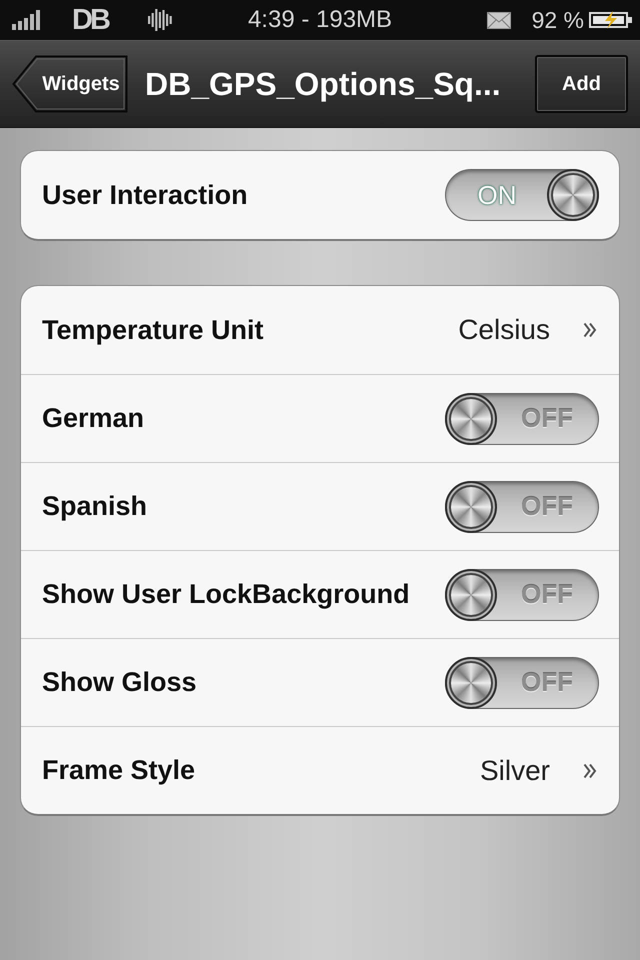  Describe the element at coordinates (70, 84) in the screenshot. I see `back-button: Widgets` at that location.